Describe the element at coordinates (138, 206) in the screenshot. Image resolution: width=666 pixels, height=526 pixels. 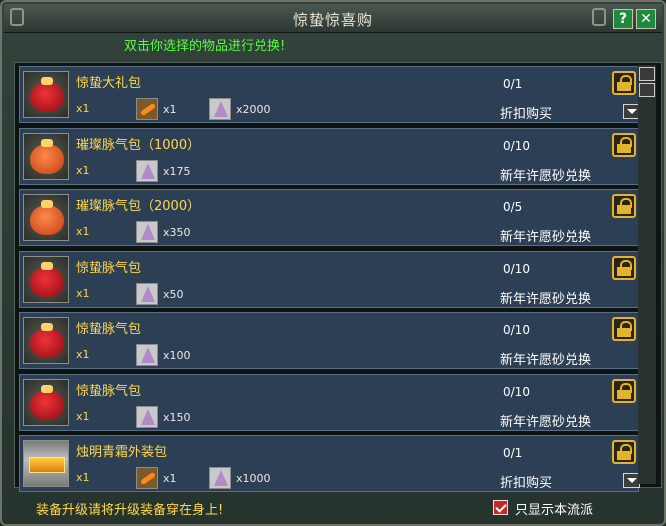
I see `item-name: 璀璨脉气包（2000）` at that location.